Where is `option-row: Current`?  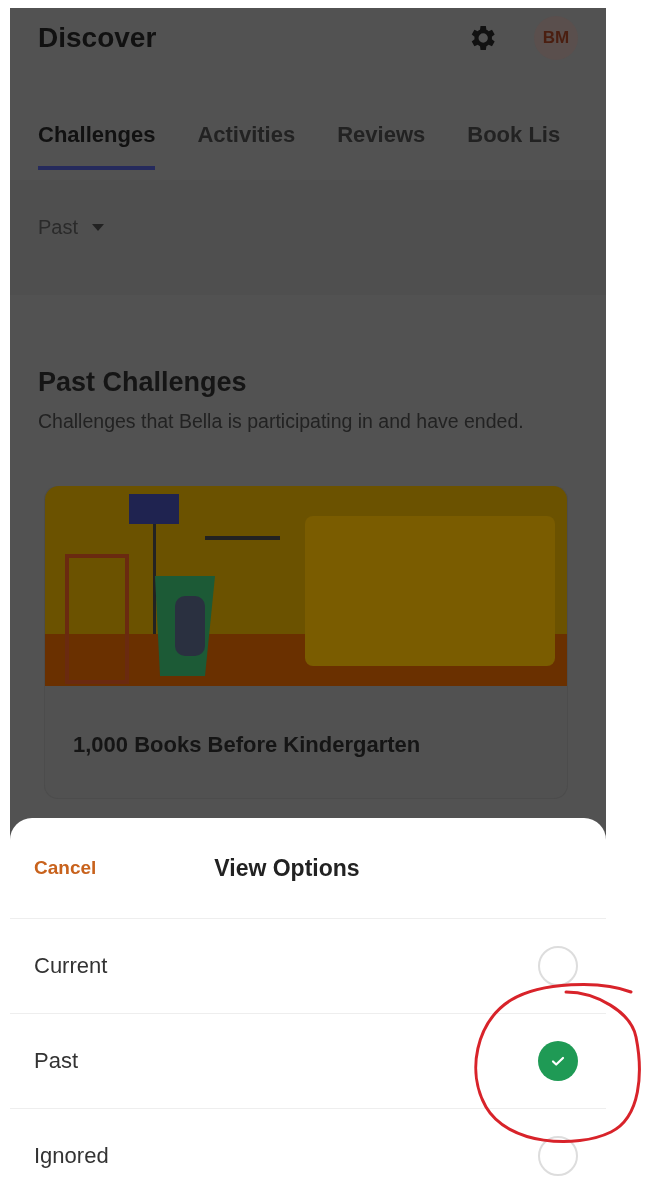
option-row: Current is located at coordinates (308, 966).